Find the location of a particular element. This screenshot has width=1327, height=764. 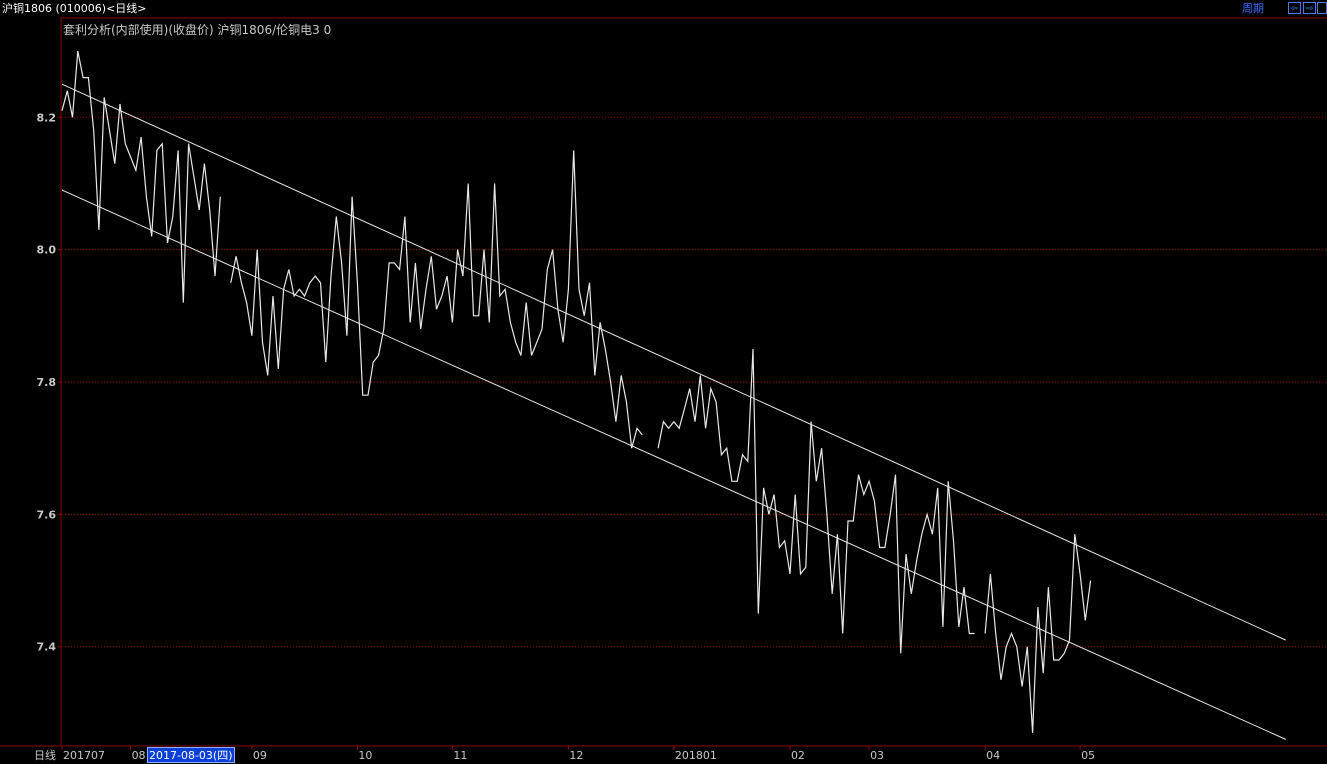

x-tick-label-201801: 201801 is located at coordinates (696, 755).